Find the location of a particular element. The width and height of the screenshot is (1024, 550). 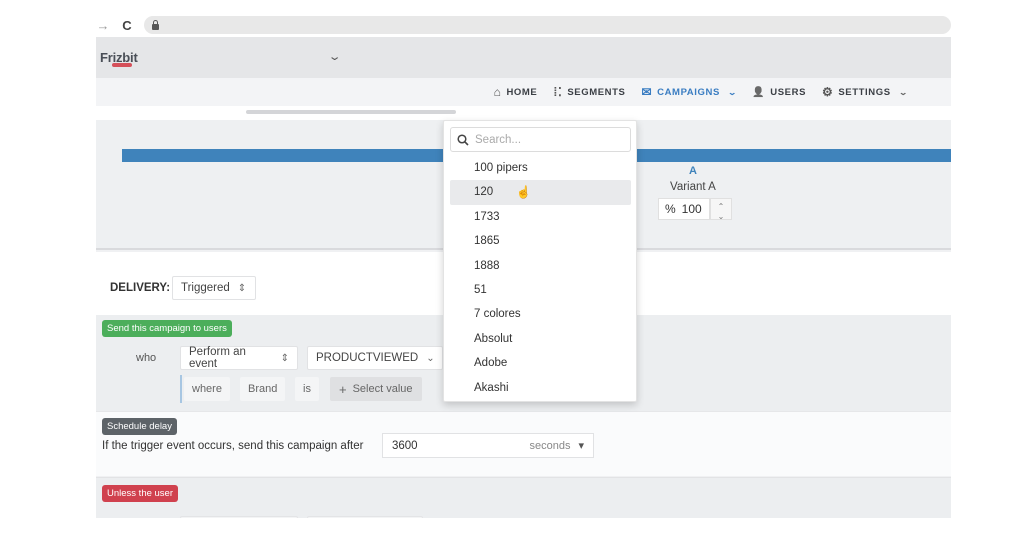

variant-percent-input: % 100 is located at coordinates (684, 209).